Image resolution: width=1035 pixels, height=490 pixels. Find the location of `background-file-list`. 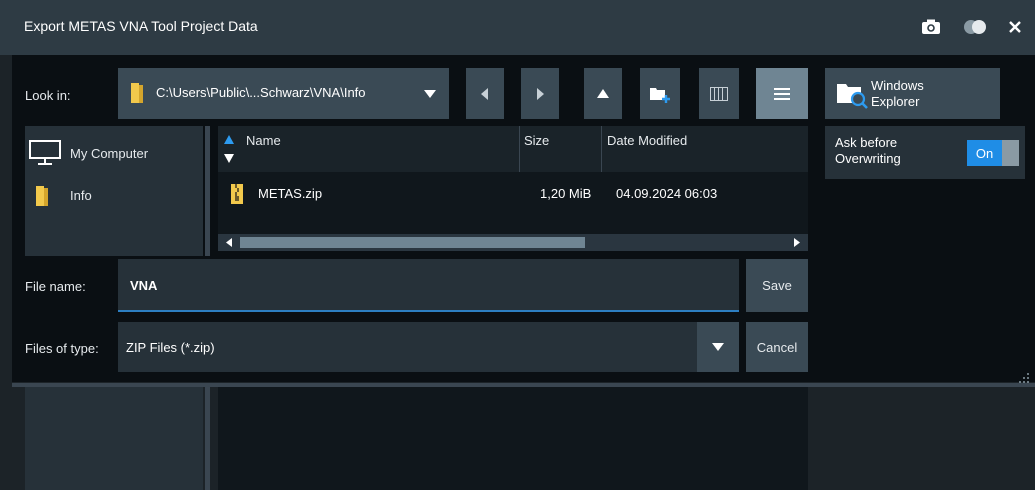

background-file-list is located at coordinates (513, 438).